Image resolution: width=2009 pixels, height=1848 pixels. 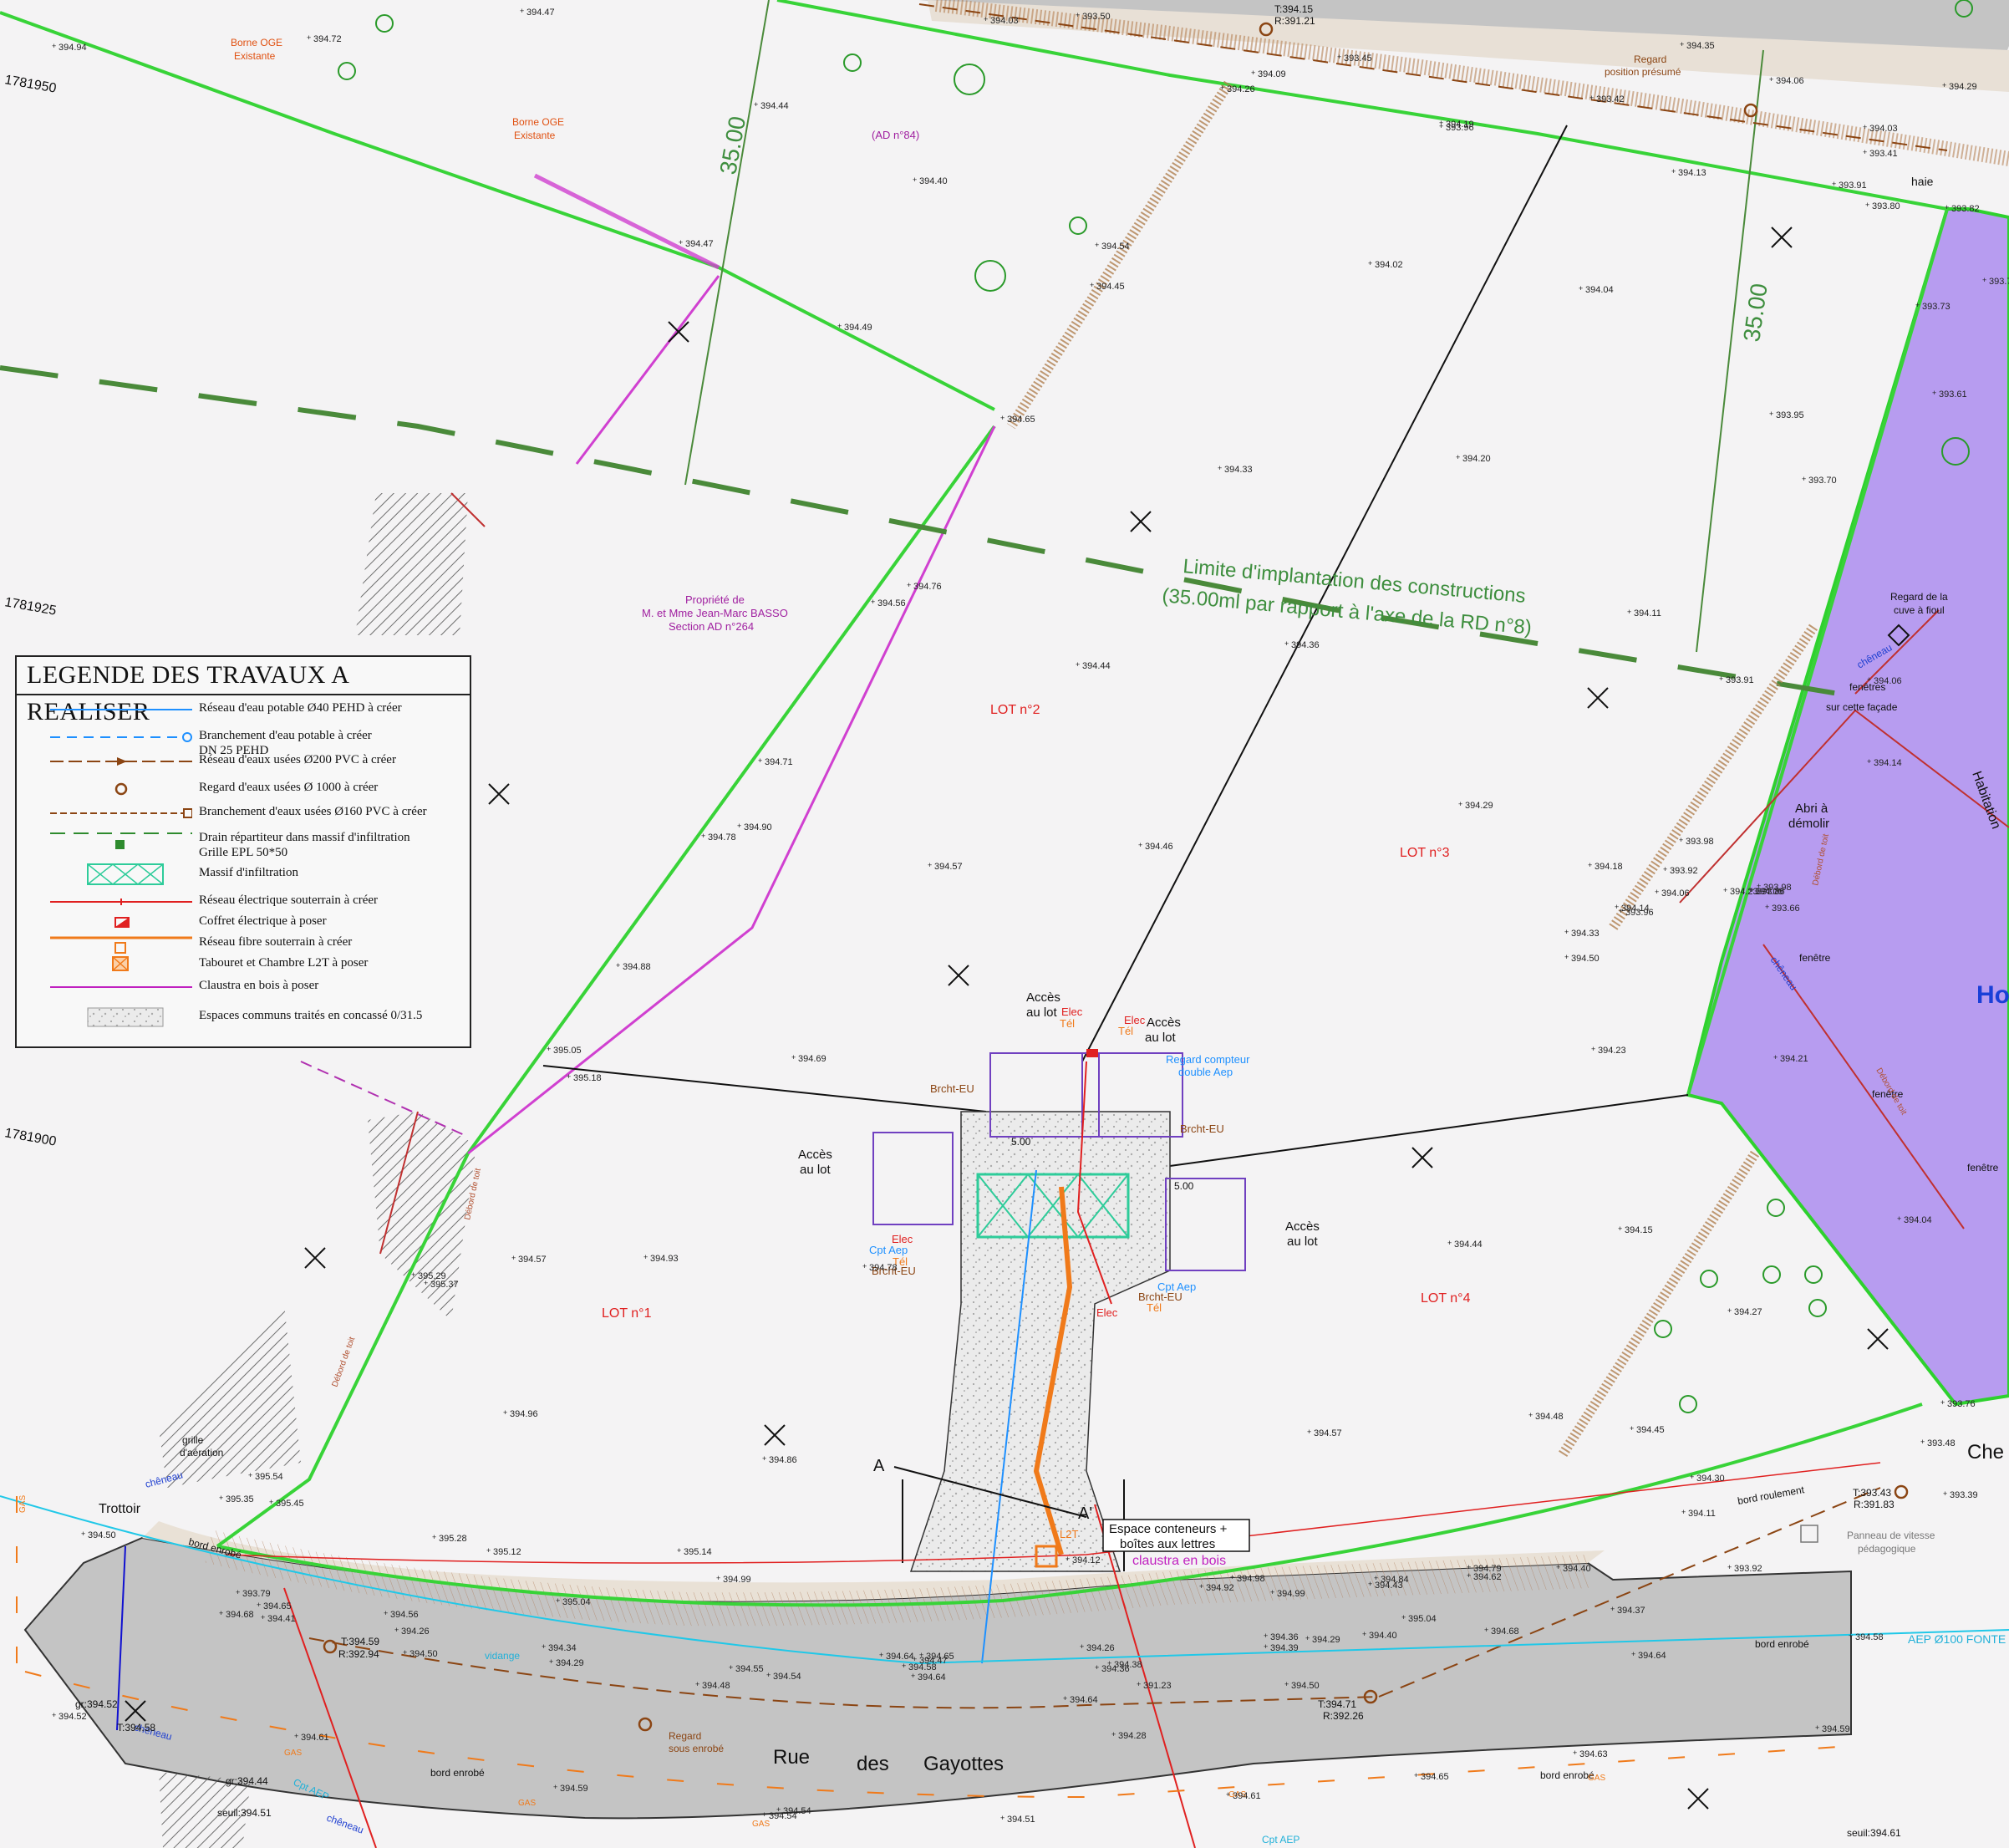 I want to click on spot-elevation: 394.29, so click(x=1326, y=1640).